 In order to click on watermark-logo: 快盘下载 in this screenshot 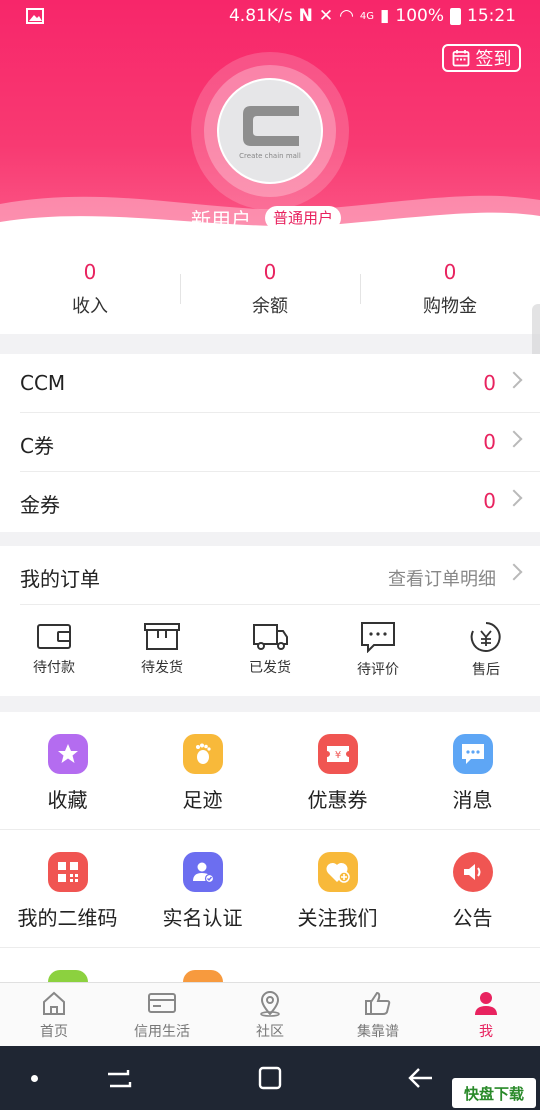, I will do `click(494, 1093)`.